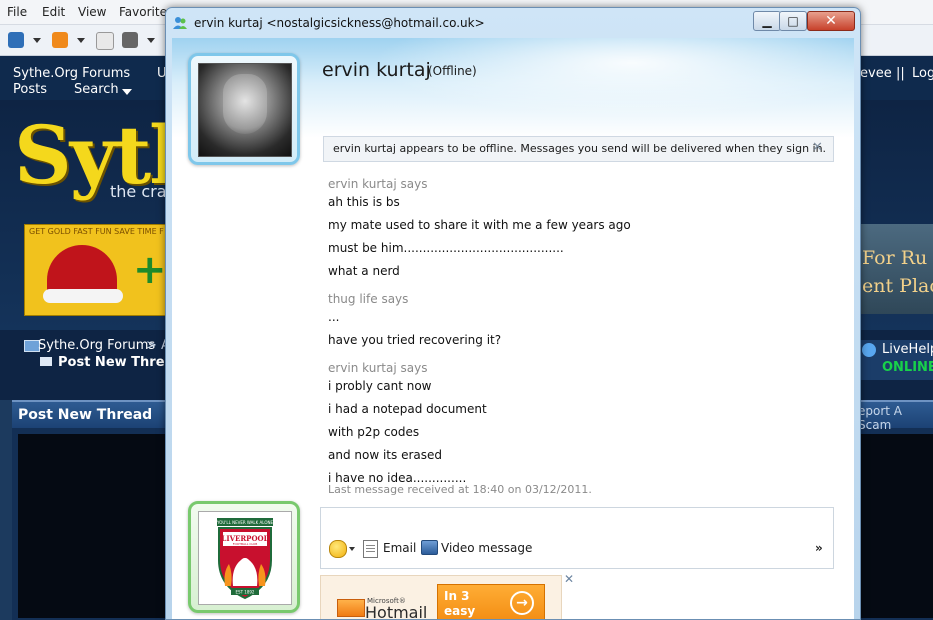  What do you see at coordinates (338, 549) in the screenshot?
I see `smiley-icon` at bounding box center [338, 549].